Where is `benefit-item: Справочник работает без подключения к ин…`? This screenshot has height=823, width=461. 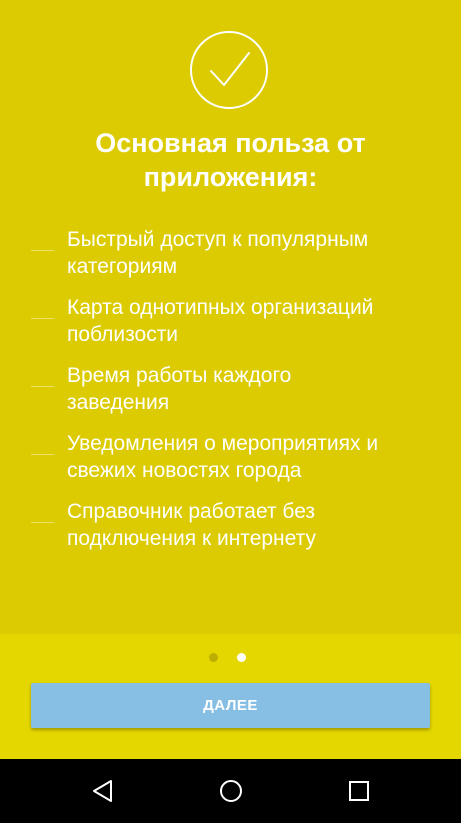 benefit-item: Справочник работает без подключения к ин… is located at coordinates (230, 532).